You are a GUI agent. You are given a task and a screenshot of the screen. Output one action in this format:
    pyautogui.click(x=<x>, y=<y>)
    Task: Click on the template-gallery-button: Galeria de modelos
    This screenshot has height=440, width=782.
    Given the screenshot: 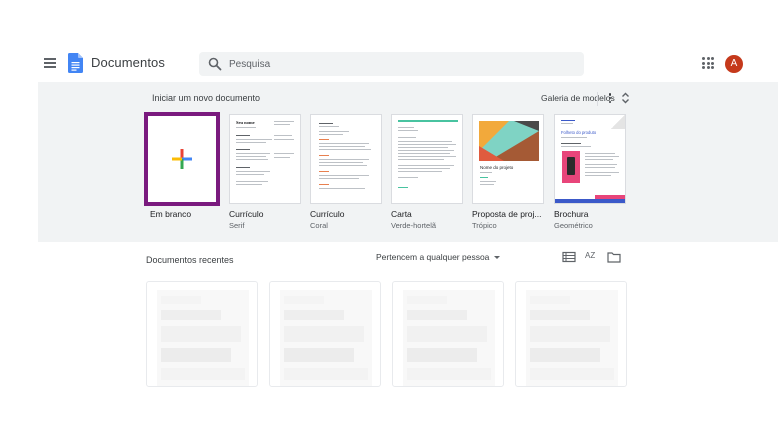 What is the action you would take?
    pyautogui.click(x=585, y=98)
    